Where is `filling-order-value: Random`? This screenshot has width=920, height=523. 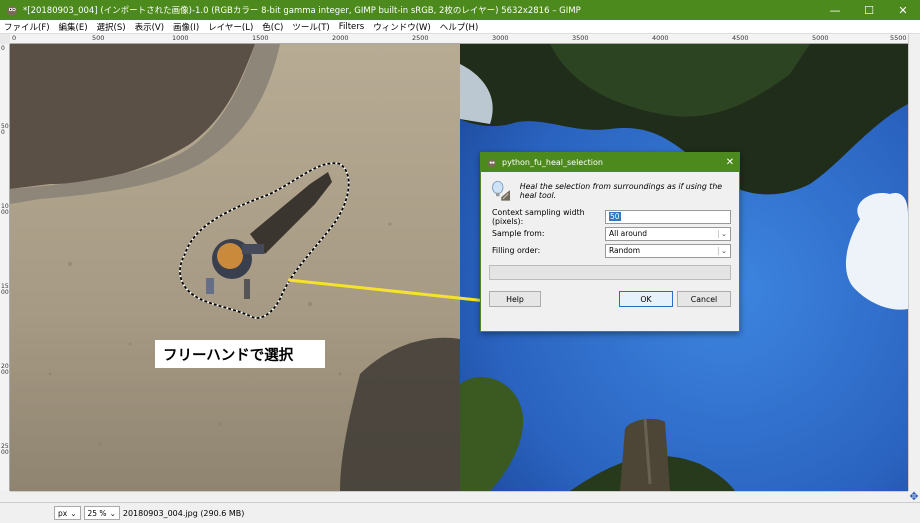
filling-order-value: Random is located at coordinates (625, 250).